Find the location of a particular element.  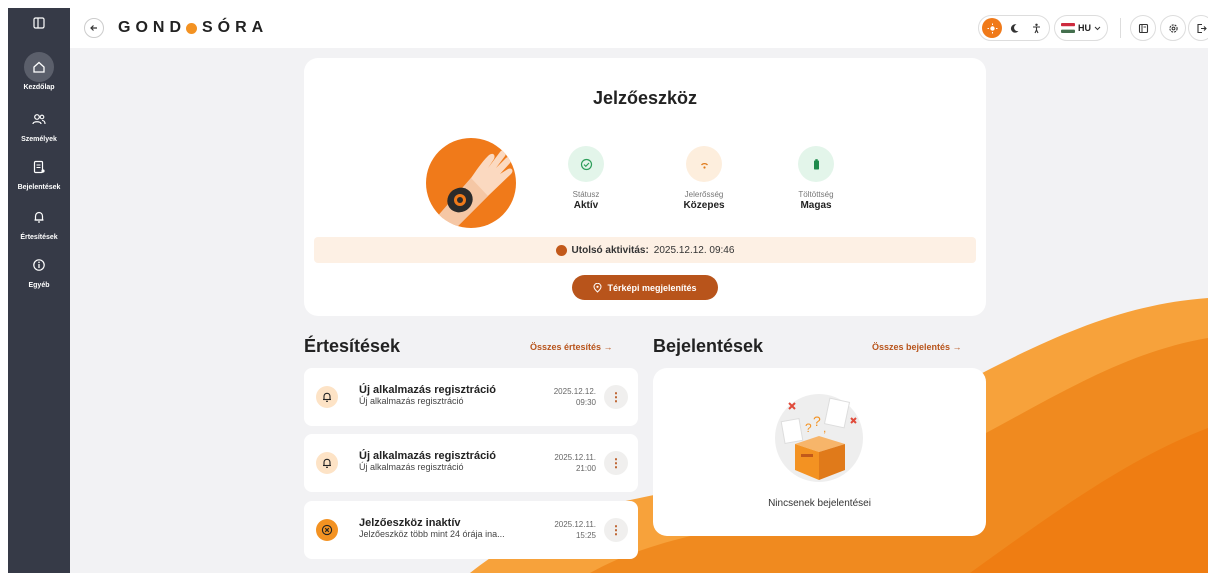

notification-date: 2025.12.11. 15:25 is located at coordinates (575, 530).